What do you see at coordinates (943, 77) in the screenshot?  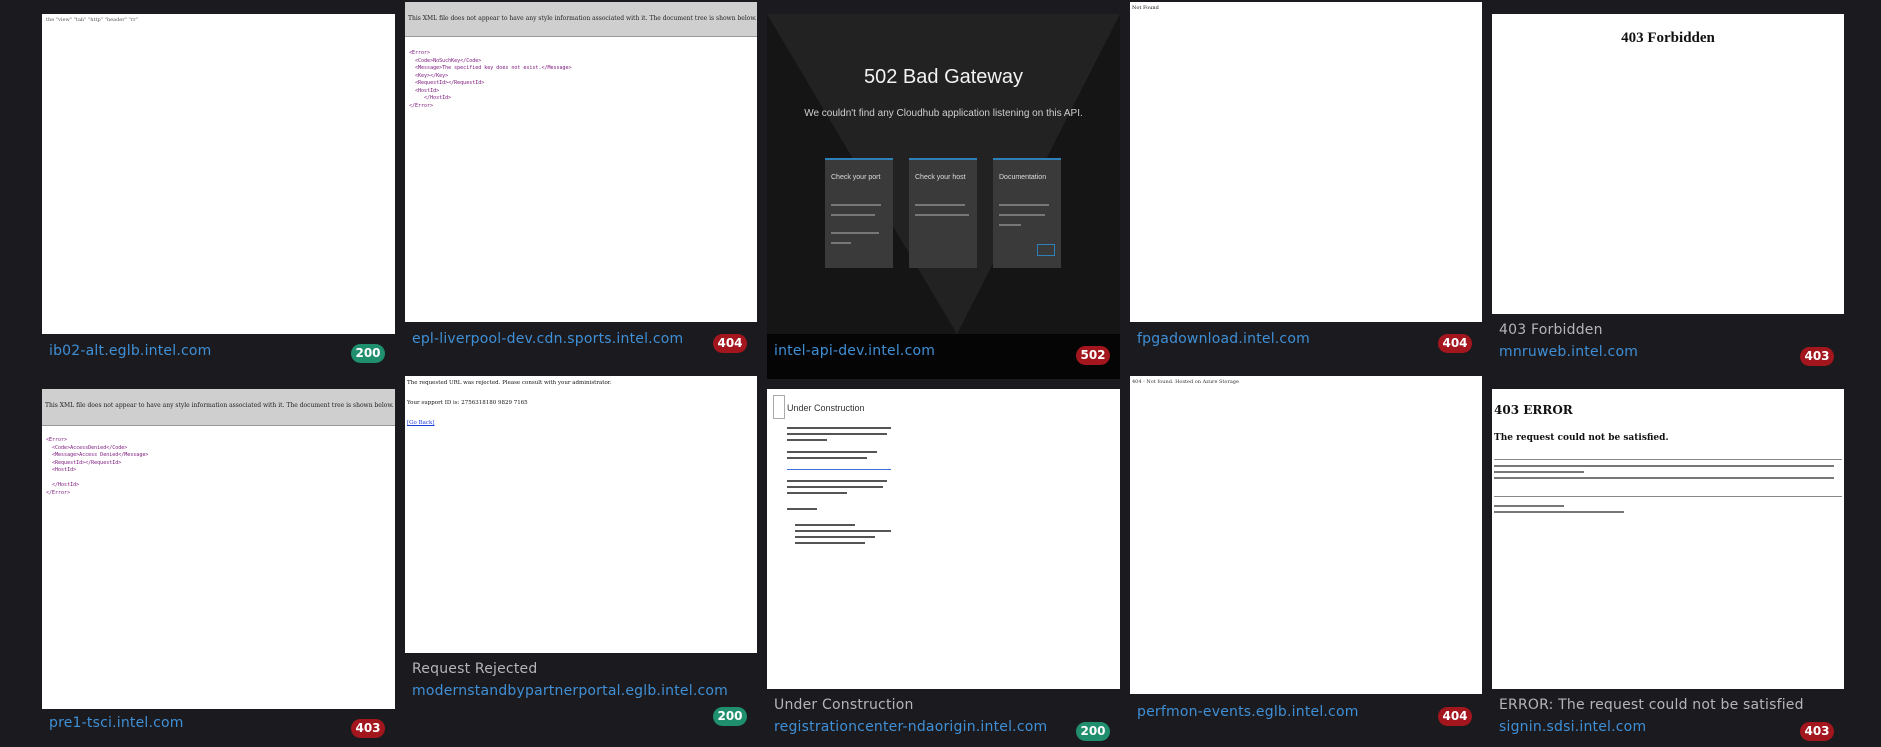 I see `gateway-title: 502 Bad Gateway` at bounding box center [943, 77].